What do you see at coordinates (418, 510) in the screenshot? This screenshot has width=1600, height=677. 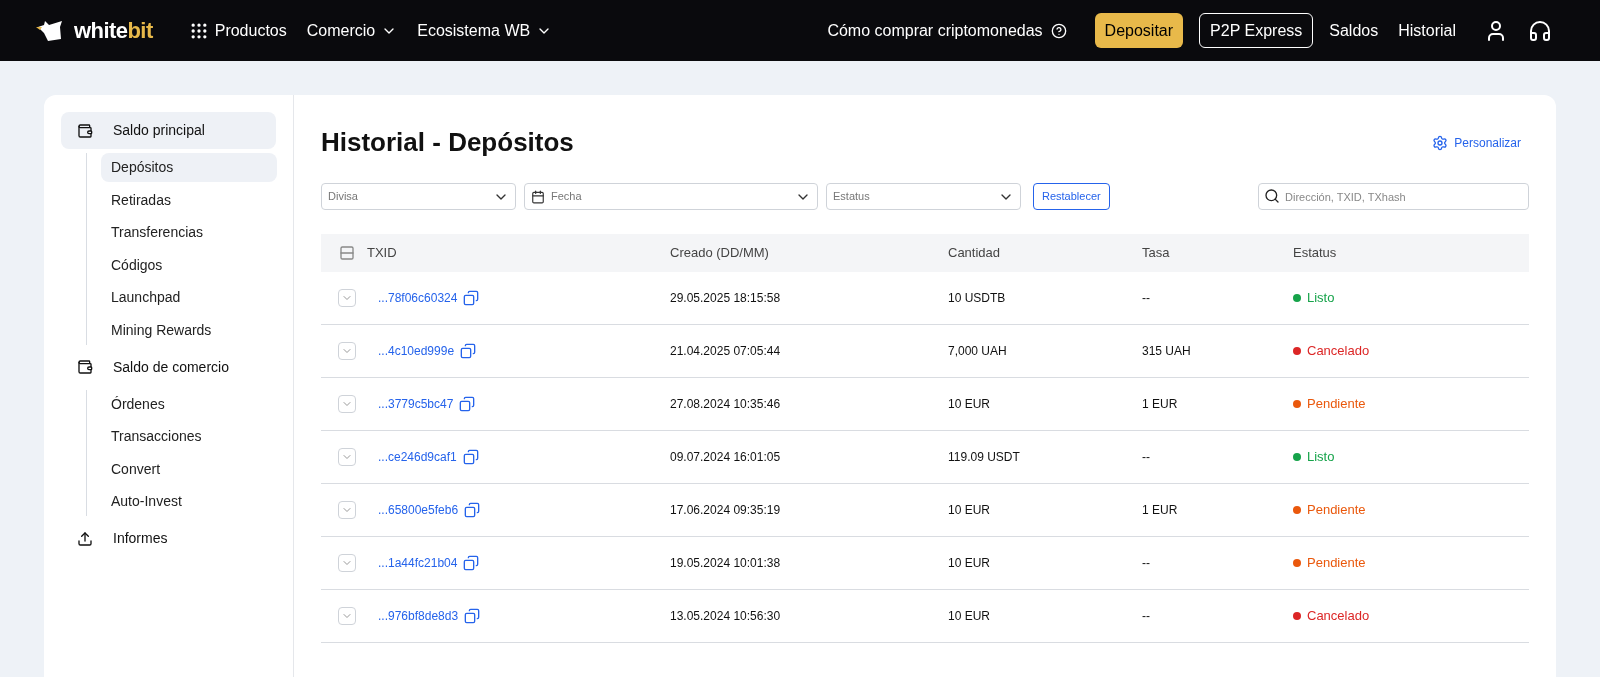 I see `txid-link: ...65800e5feb6` at bounding box center [418, 510].